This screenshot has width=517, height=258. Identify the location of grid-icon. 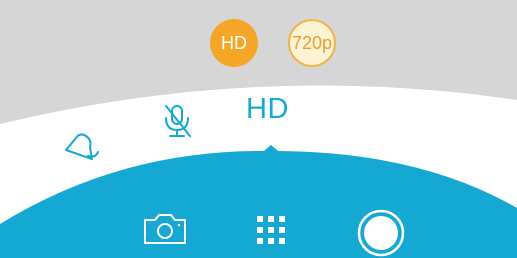
(271, 230).